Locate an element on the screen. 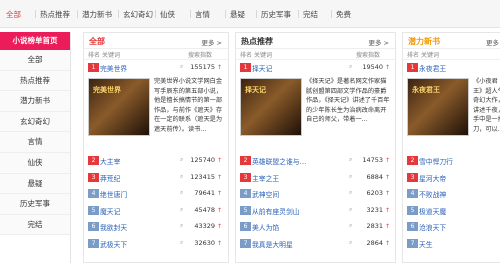 This screenshot has width=500, height=263. sidebar-item: 热点推荐 is located at coordinates (35, 81).